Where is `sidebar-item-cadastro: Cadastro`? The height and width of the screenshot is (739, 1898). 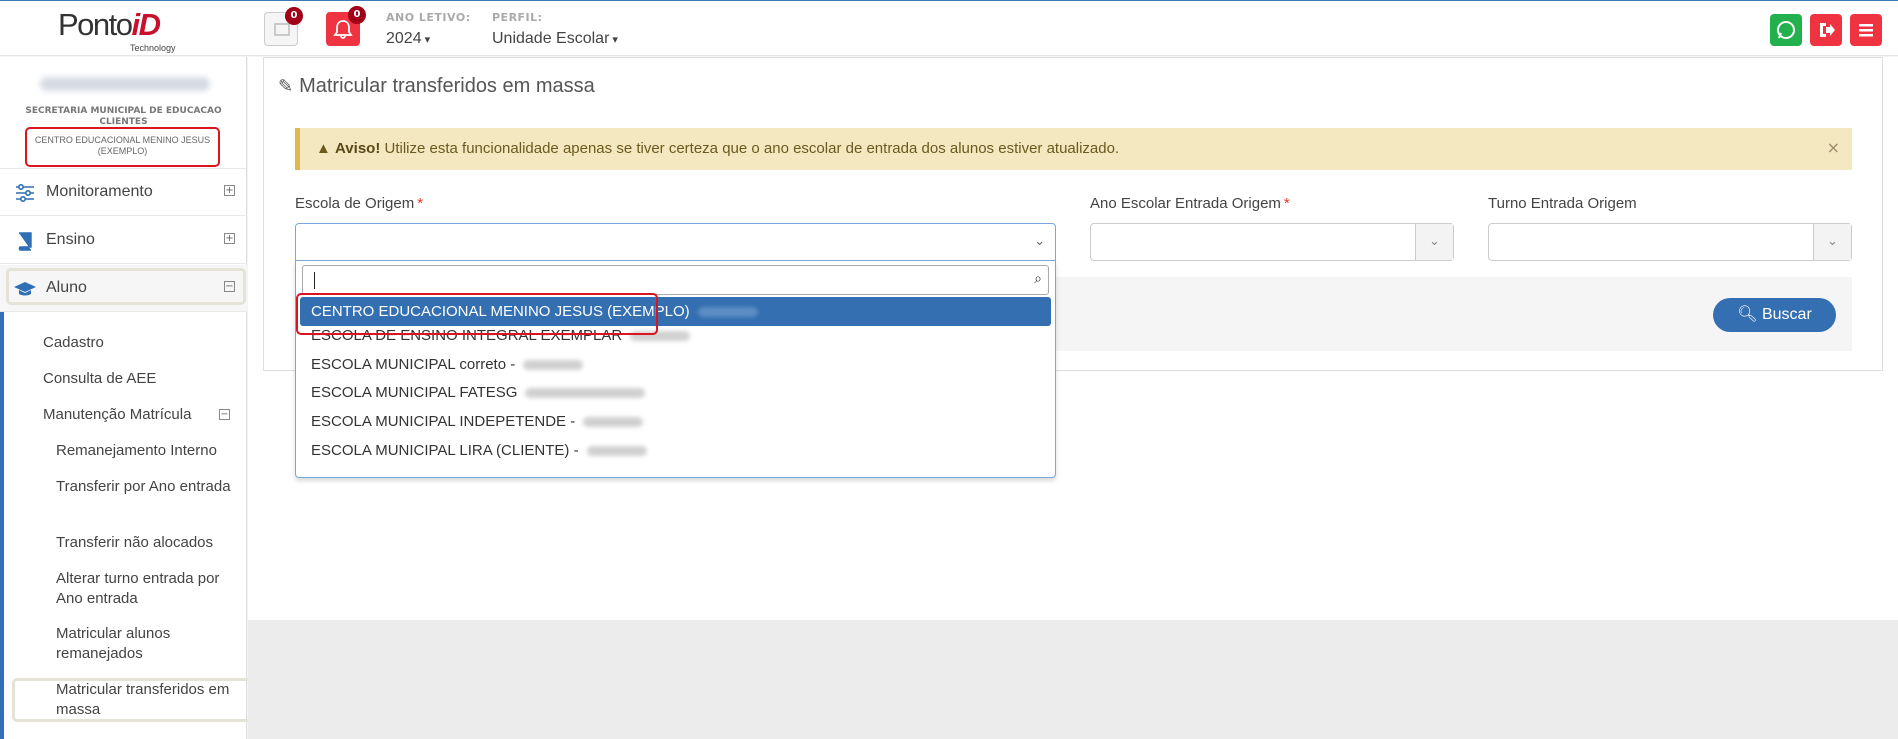 sidebar-item-cadastro: Cadastro is located at coordinates (73, 343).